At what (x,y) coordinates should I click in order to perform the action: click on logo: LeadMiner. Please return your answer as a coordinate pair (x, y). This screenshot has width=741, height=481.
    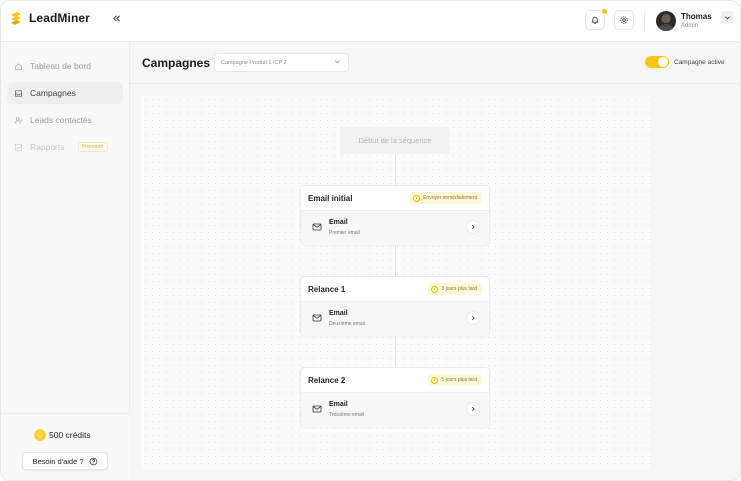
    Looking at the image, I should click on (49, 18).